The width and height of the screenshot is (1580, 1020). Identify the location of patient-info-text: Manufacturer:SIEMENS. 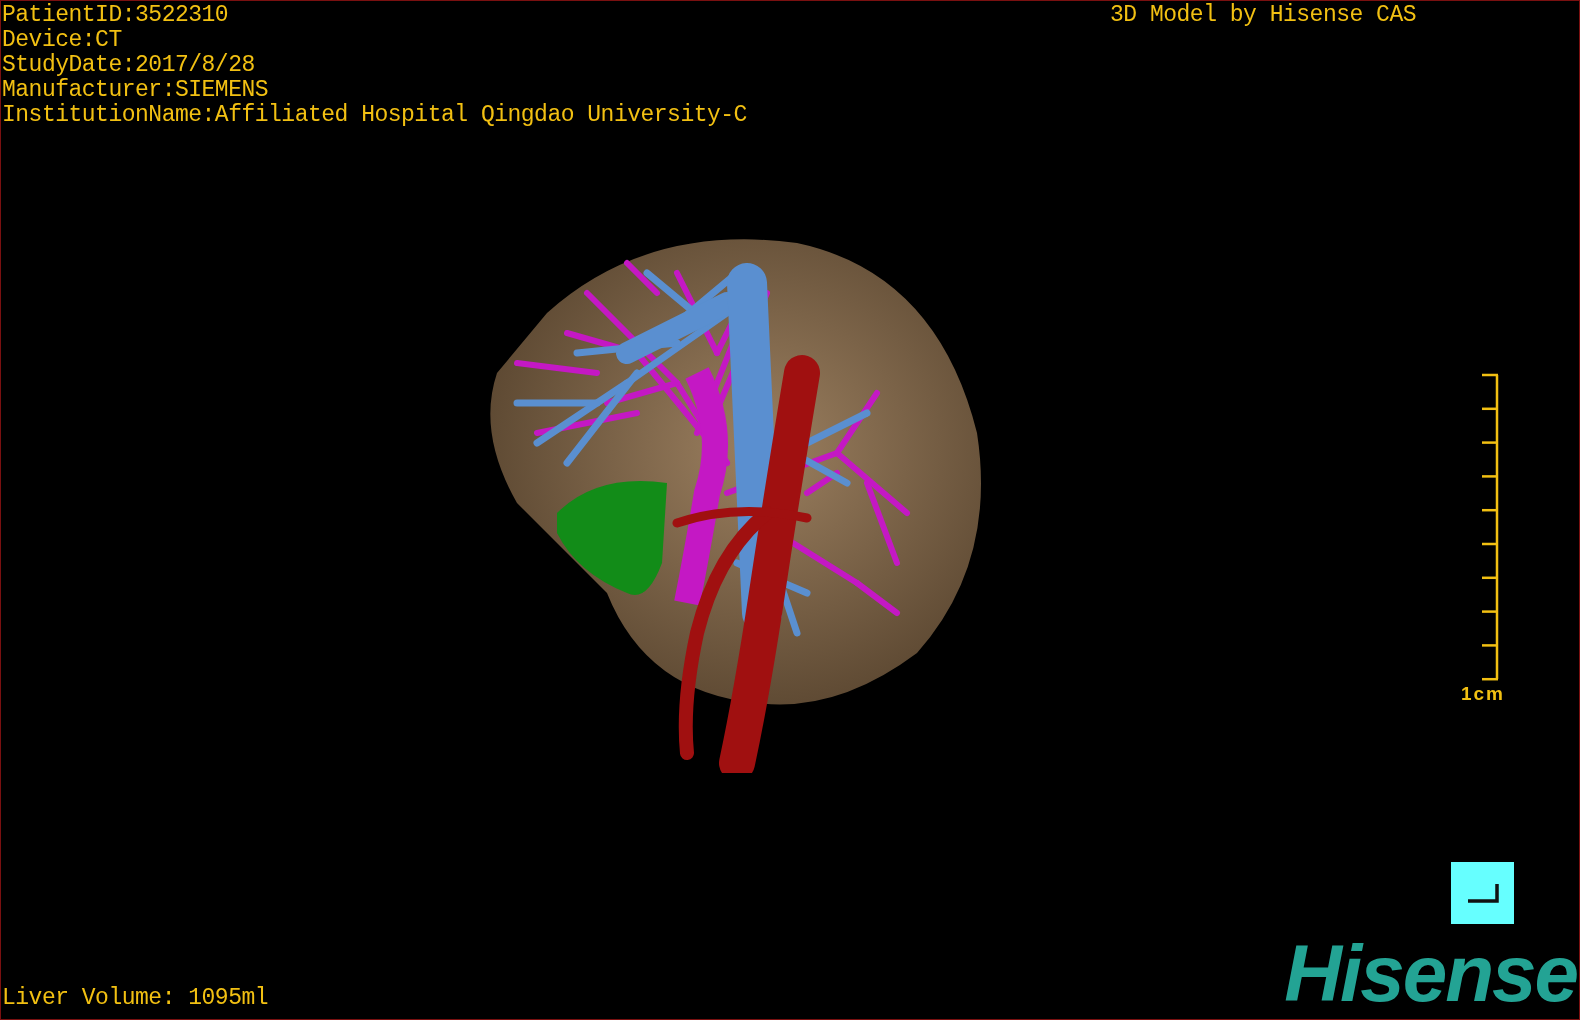
(136, 90).